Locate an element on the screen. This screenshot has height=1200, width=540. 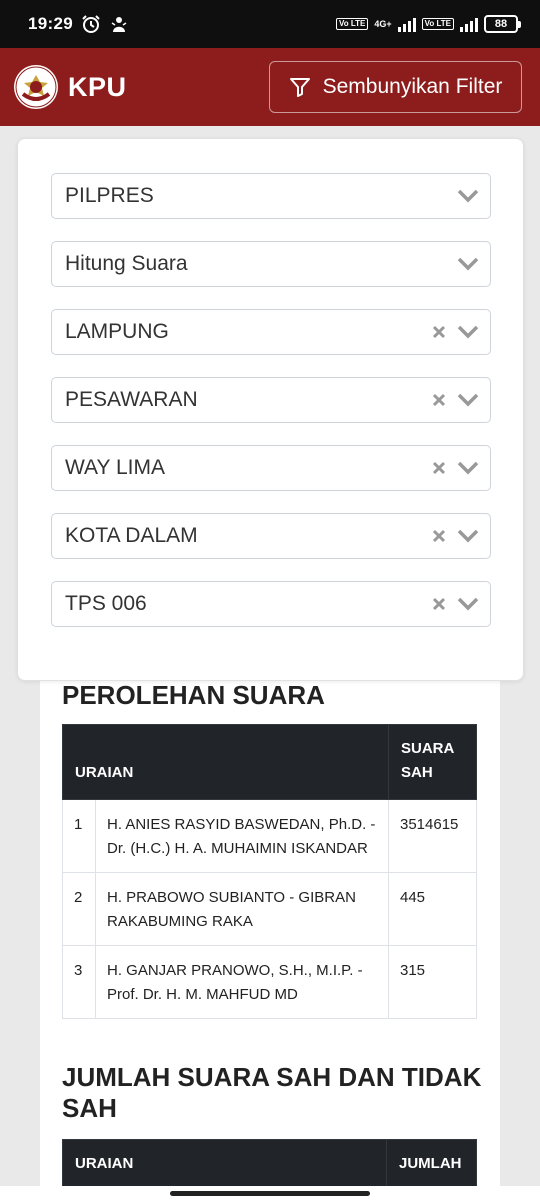
top-navbar: KPU Sembunyikan Filter is located at coordinates (270, 87).